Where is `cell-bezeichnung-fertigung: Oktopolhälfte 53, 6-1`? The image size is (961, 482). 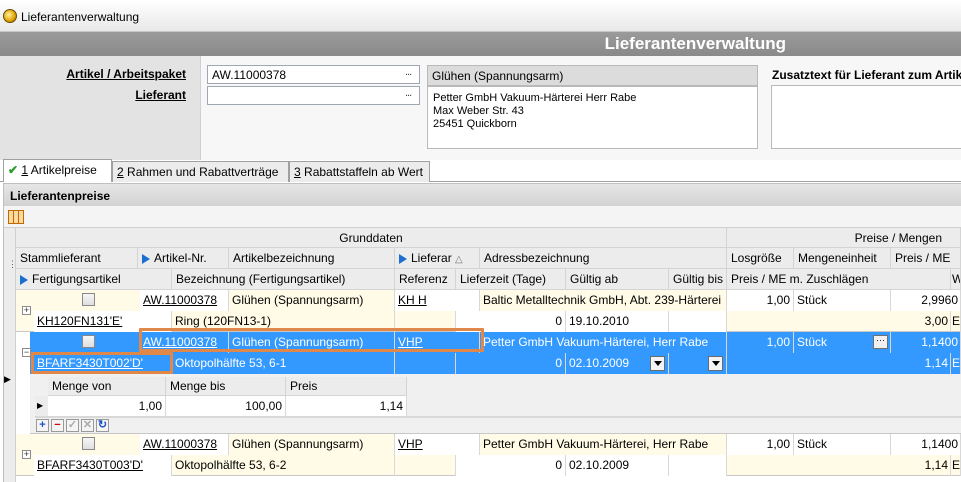 cell-bezeichnung-fertigung: Oktopolhälfte 53, 6-1 is located at coordinates (283, 363).